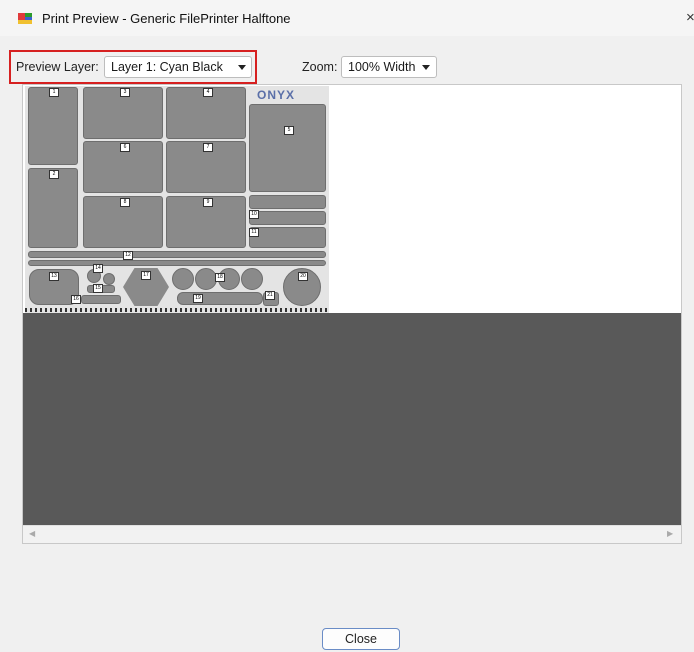 Image resolution: width=694 pixels, height=652 pixels. What do you see at coordinates (361, 639) in the screenshot?
I see `close-button: Close` at bounding box center [361, 639].